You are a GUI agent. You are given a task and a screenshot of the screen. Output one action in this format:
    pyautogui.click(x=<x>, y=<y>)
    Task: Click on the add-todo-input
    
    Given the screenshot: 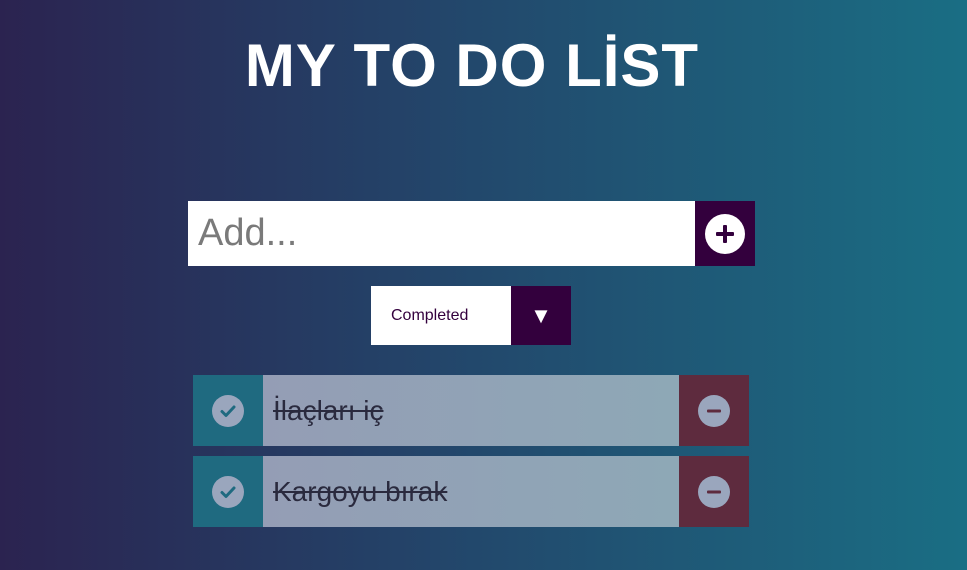 What is the action you would take?
    pyautogui.click(x=441, y=233)
    